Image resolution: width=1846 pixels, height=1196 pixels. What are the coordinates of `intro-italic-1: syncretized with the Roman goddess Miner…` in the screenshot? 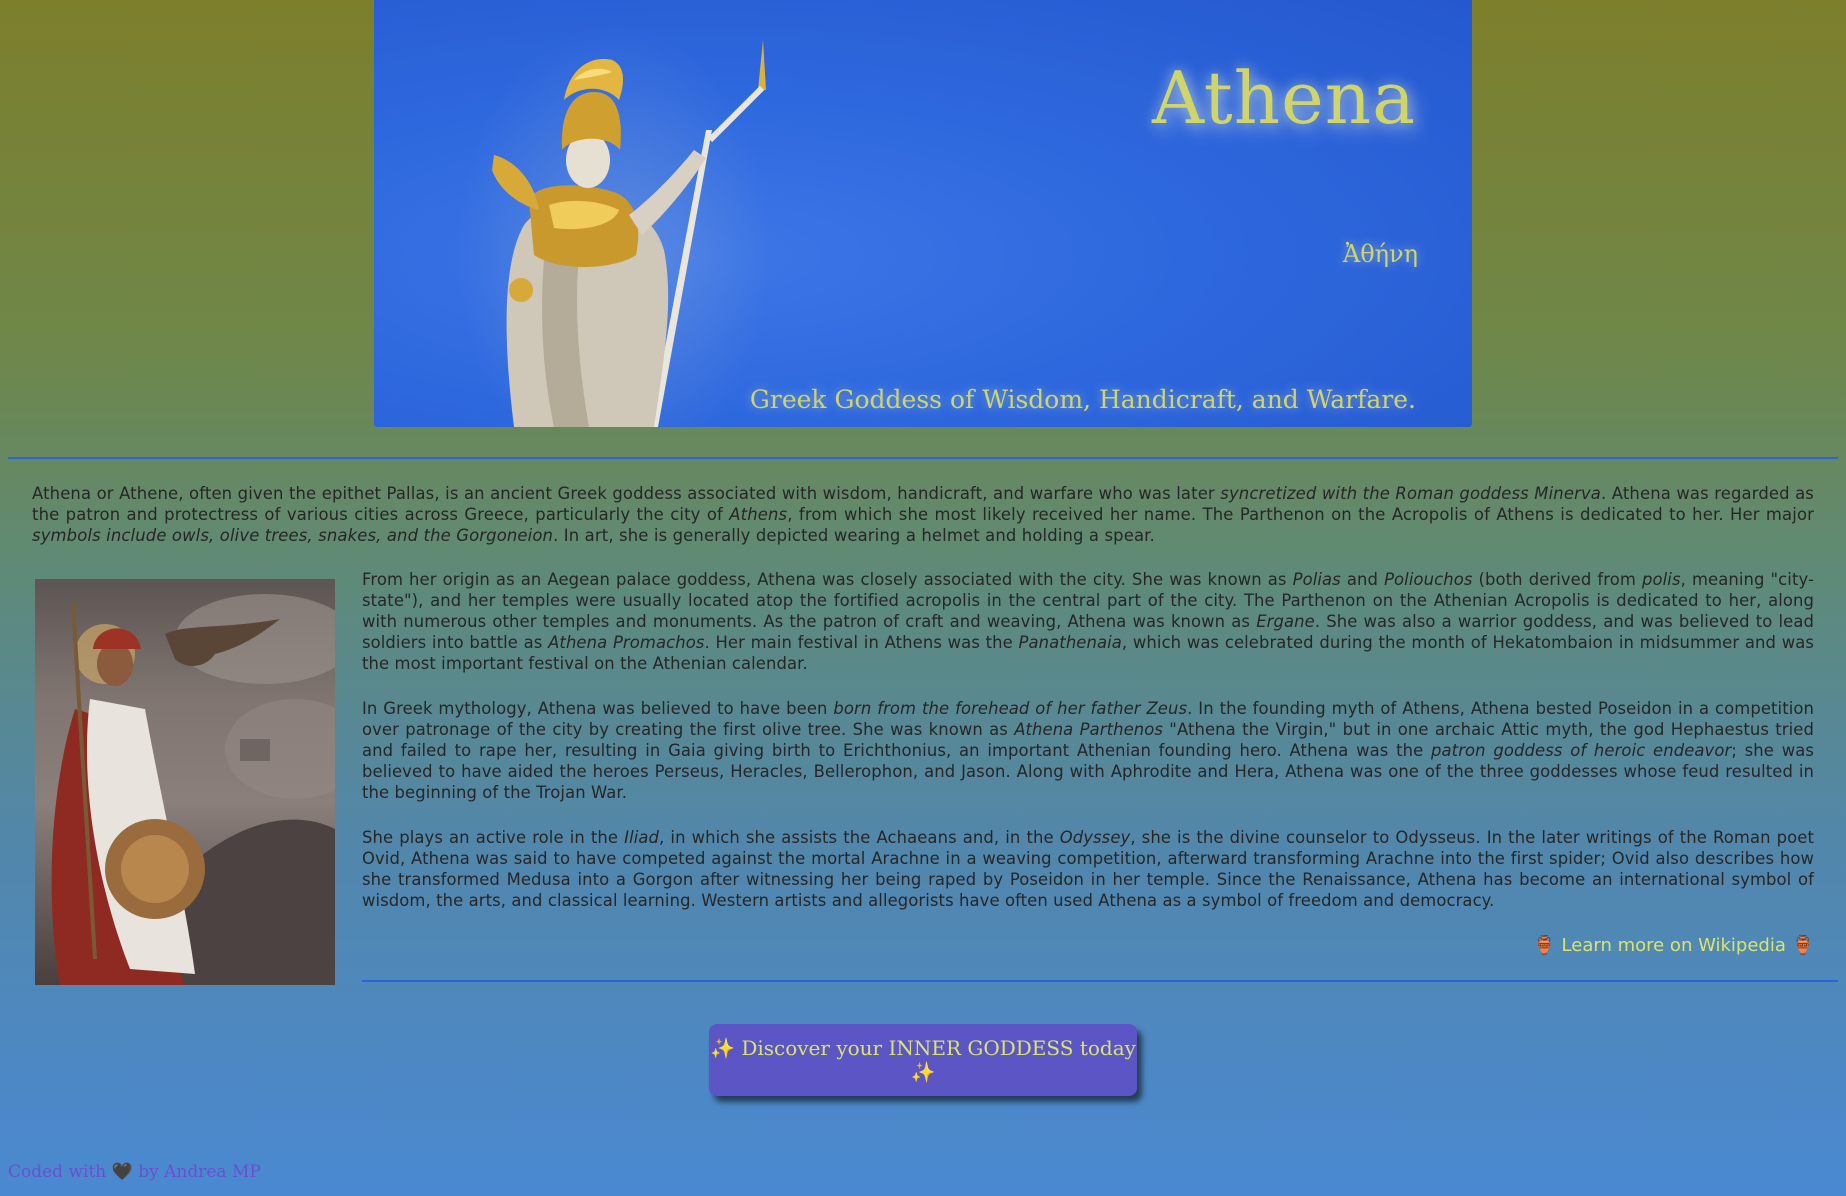 It's located at (1410, 493).